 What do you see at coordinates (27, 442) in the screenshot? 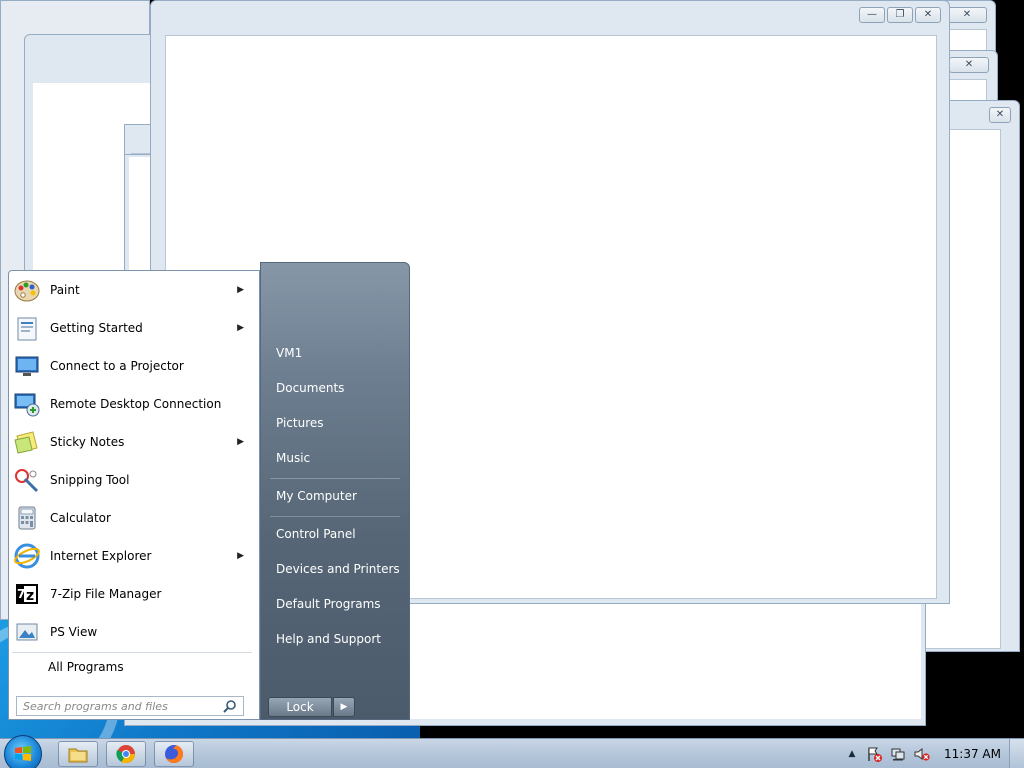
I see `sticky-notes-icon` at bounding box center [27, 442].